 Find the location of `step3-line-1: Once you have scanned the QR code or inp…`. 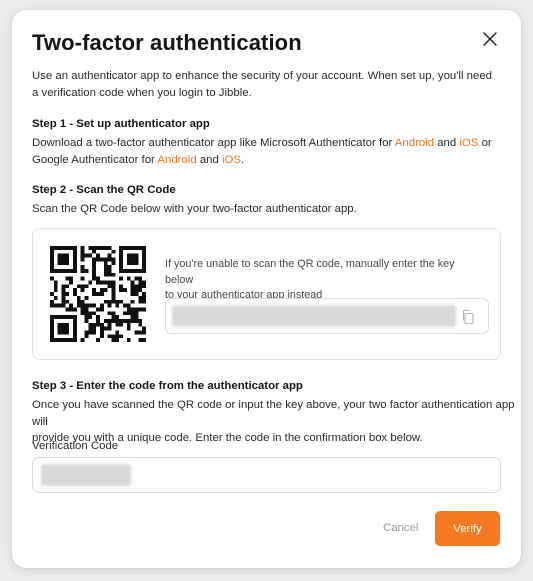

step3-line-1: Once you have scanned the QR code or inp… is located at coordinates (273, 413).